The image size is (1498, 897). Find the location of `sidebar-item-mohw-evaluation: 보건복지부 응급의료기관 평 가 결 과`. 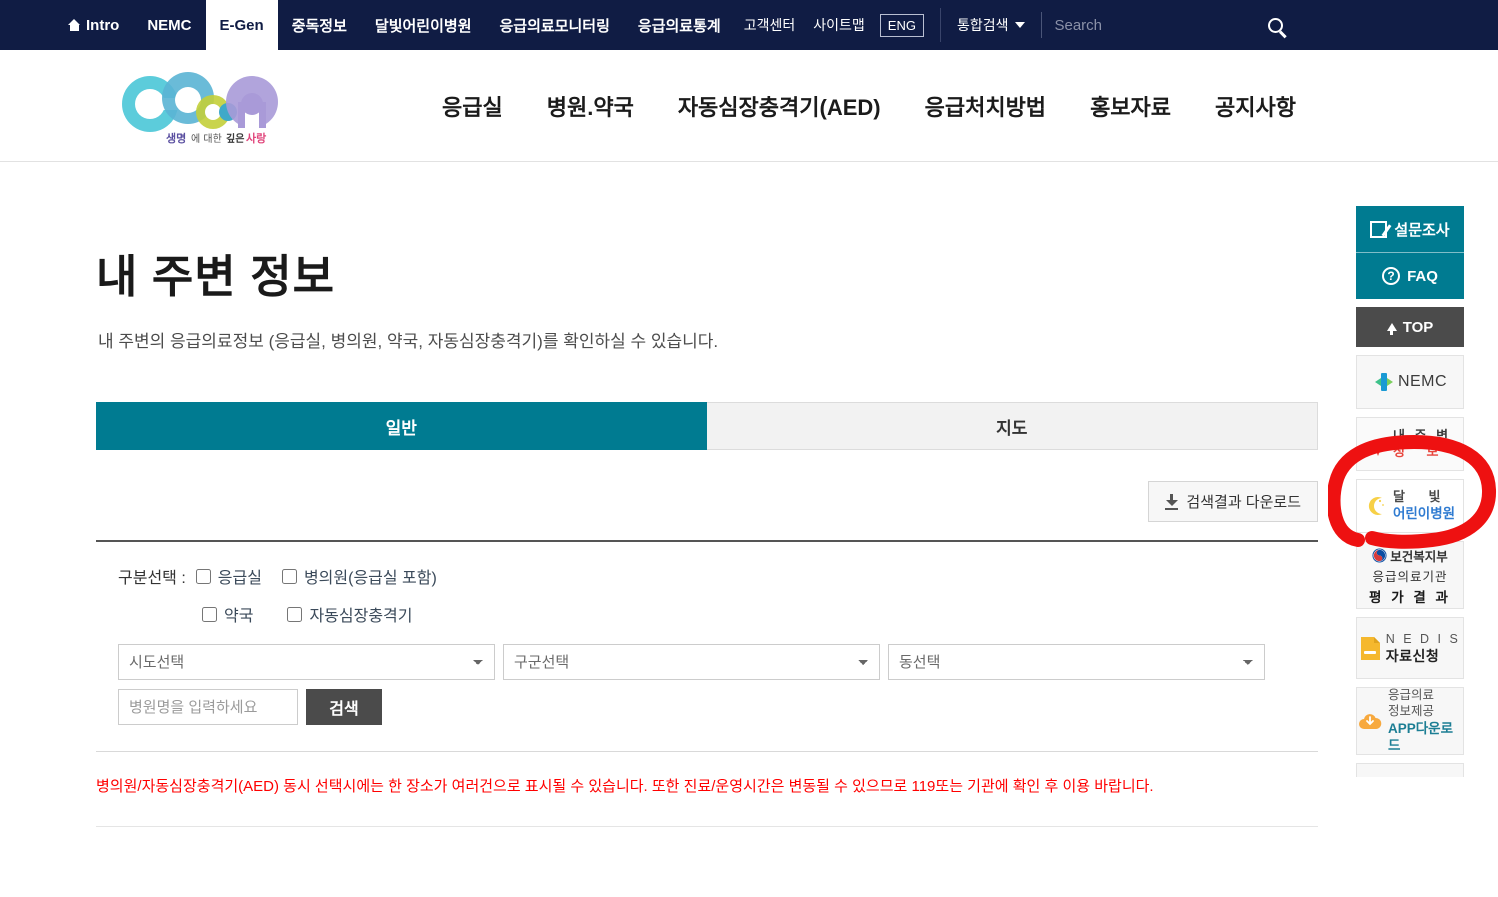

sidebar-item-mohw-evaluation: 보건복지부 응급의료기관 평 가 결 과 is located at coordinates (1410, 575).